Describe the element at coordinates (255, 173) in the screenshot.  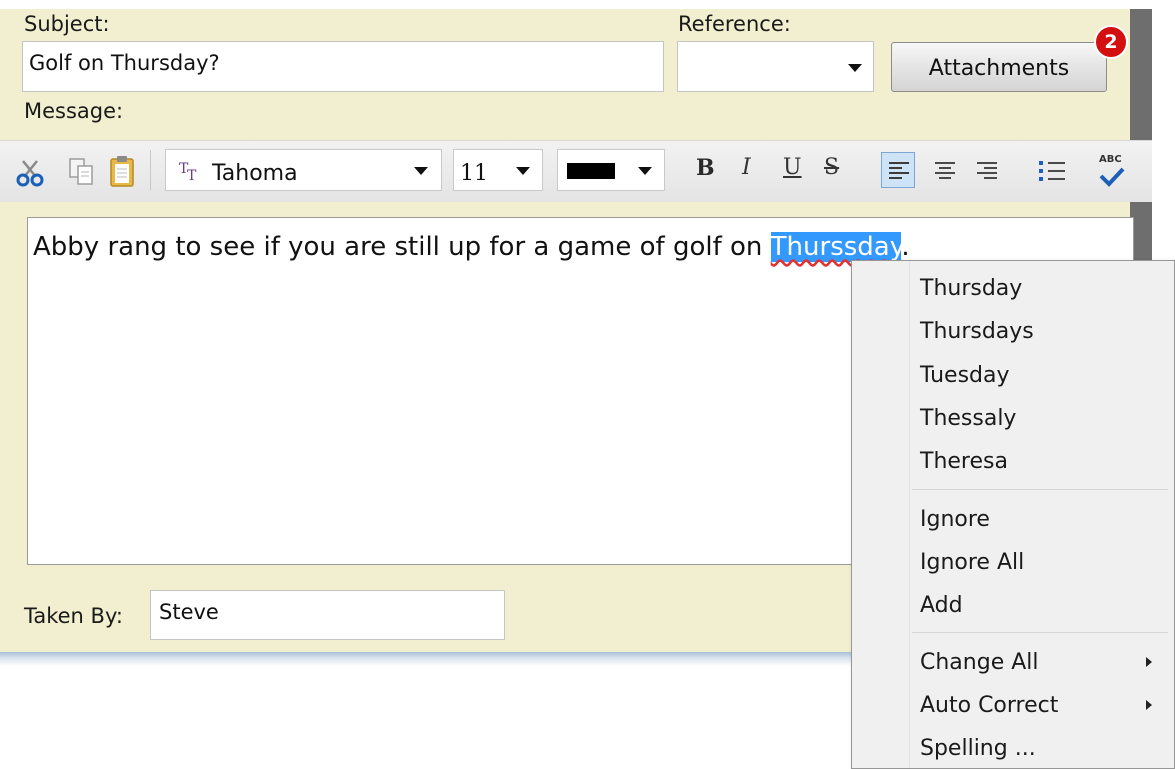
I see `font-family-value: Tahoma` at that location.